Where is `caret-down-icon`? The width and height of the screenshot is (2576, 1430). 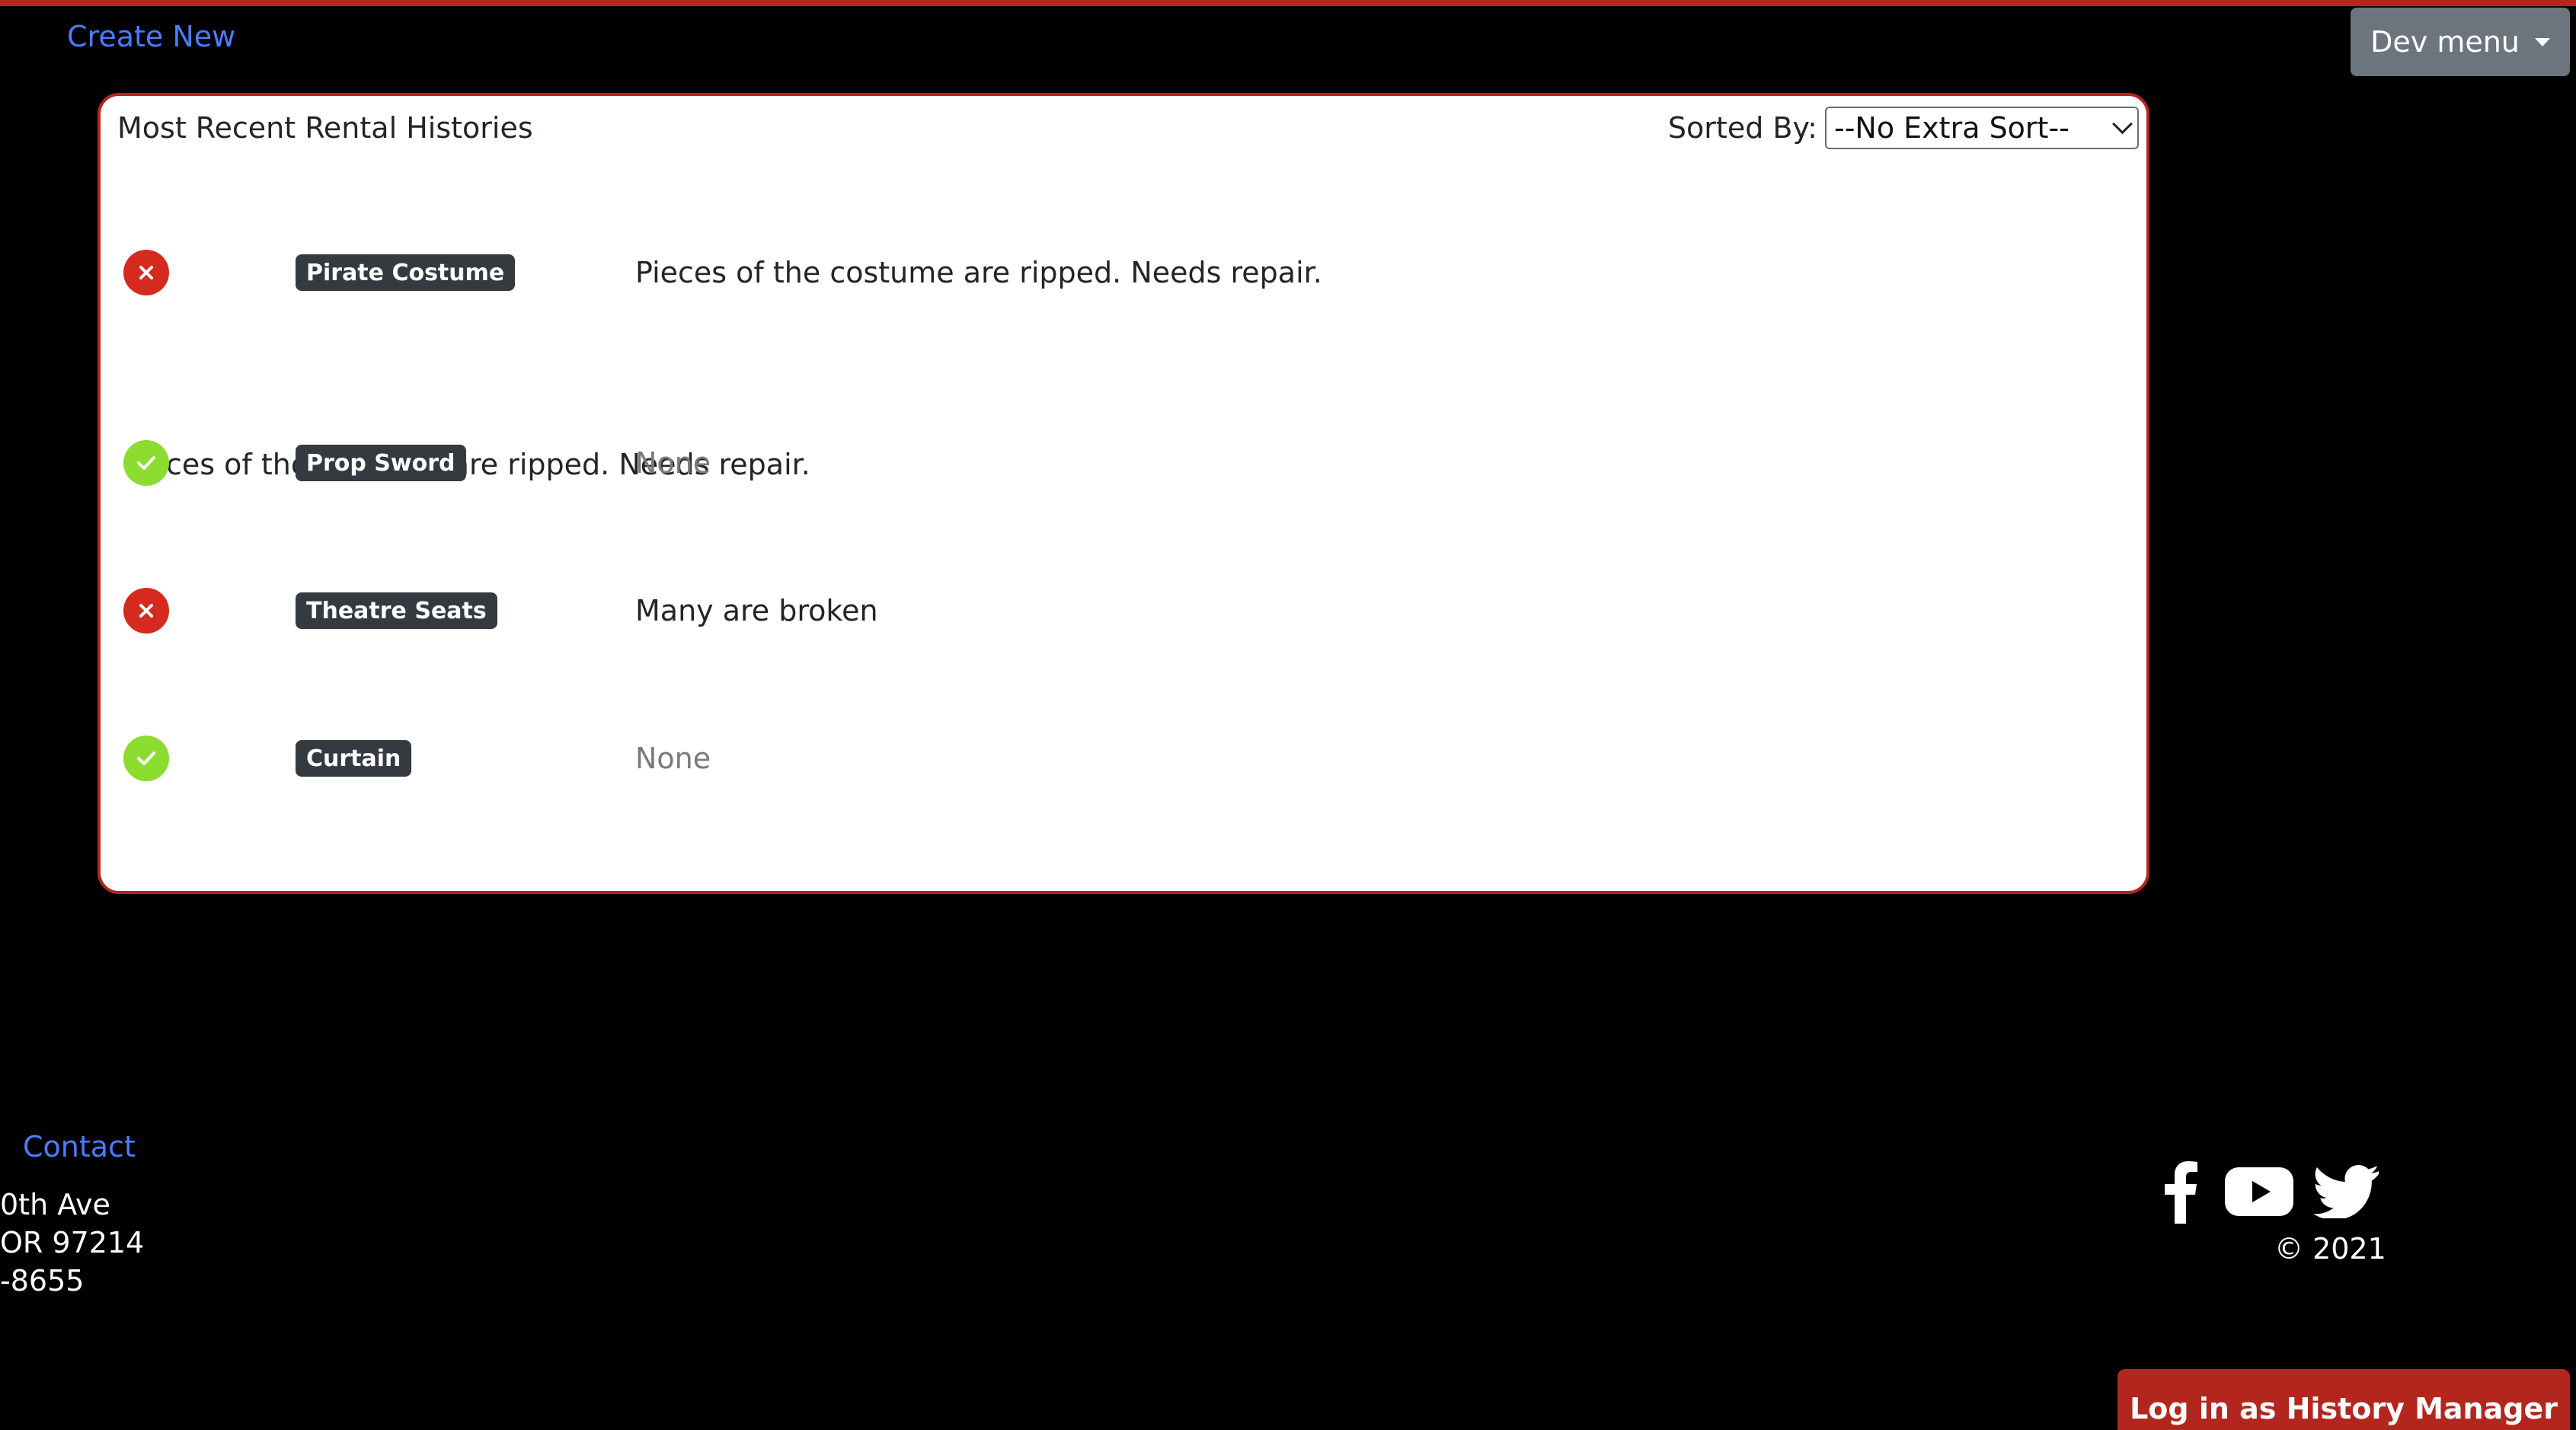
caret-down-icon is located at coordinates (2542, 41).